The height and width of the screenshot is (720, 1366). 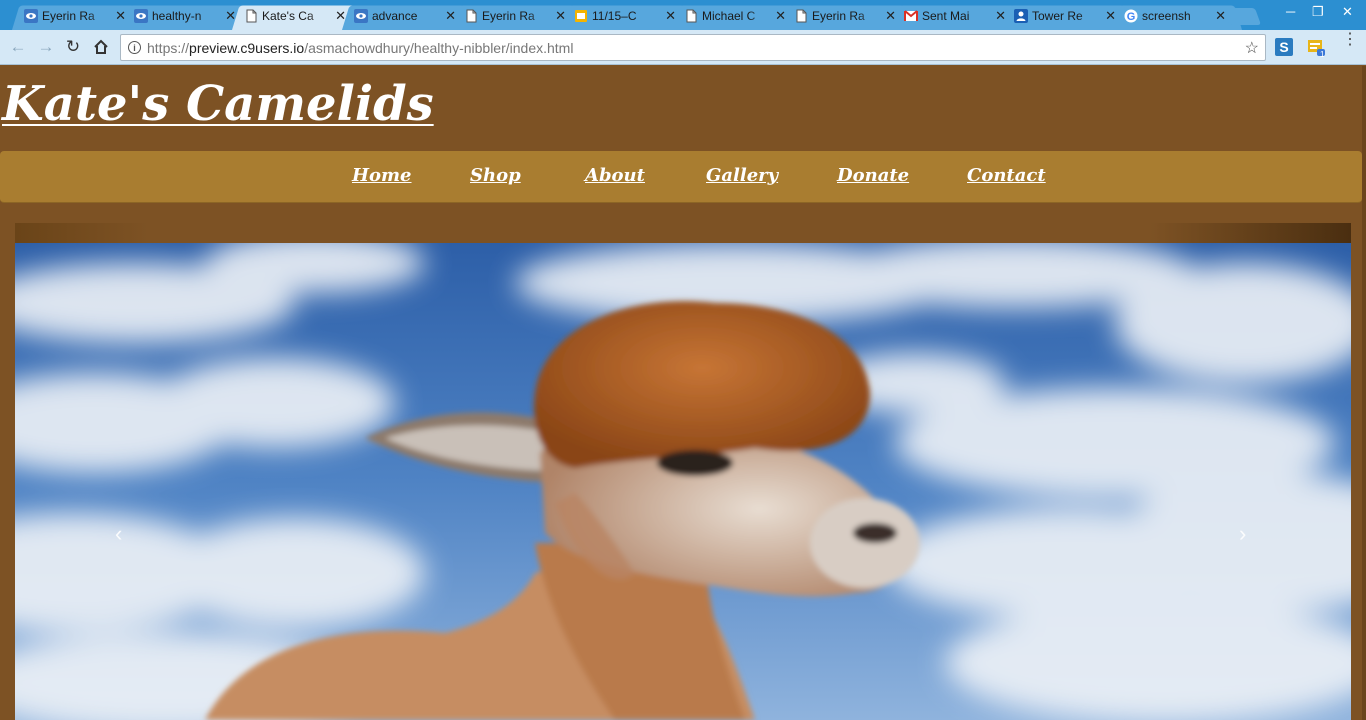 I want to click on svg-text: G, so click(x=1131, y=17).